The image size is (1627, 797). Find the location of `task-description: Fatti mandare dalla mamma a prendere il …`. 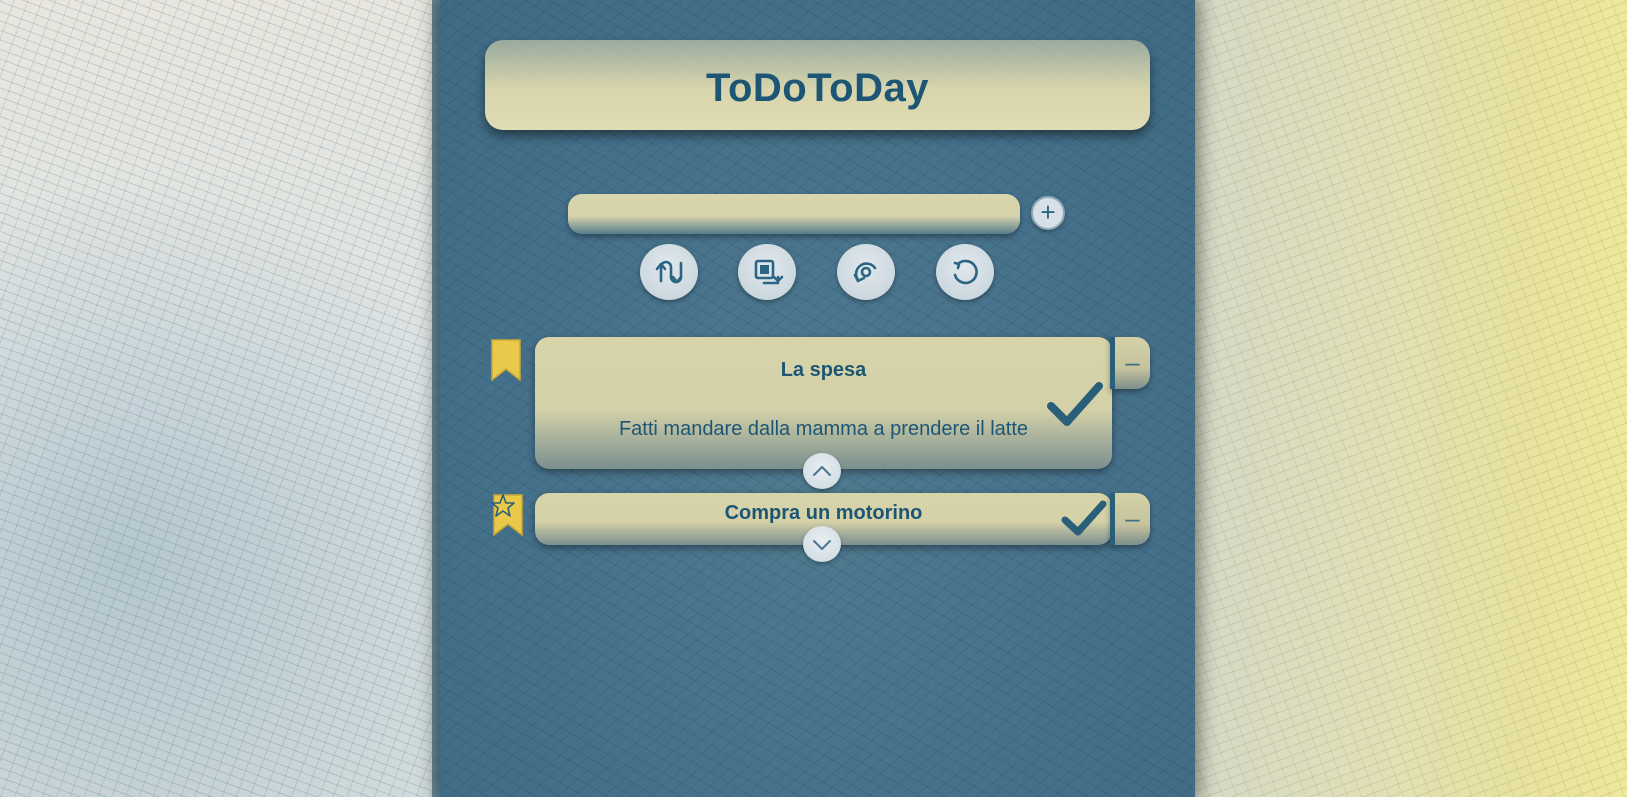

task-description: Fatti mandare dalla mamma a prendere il … is located at coordinates (823, 429).